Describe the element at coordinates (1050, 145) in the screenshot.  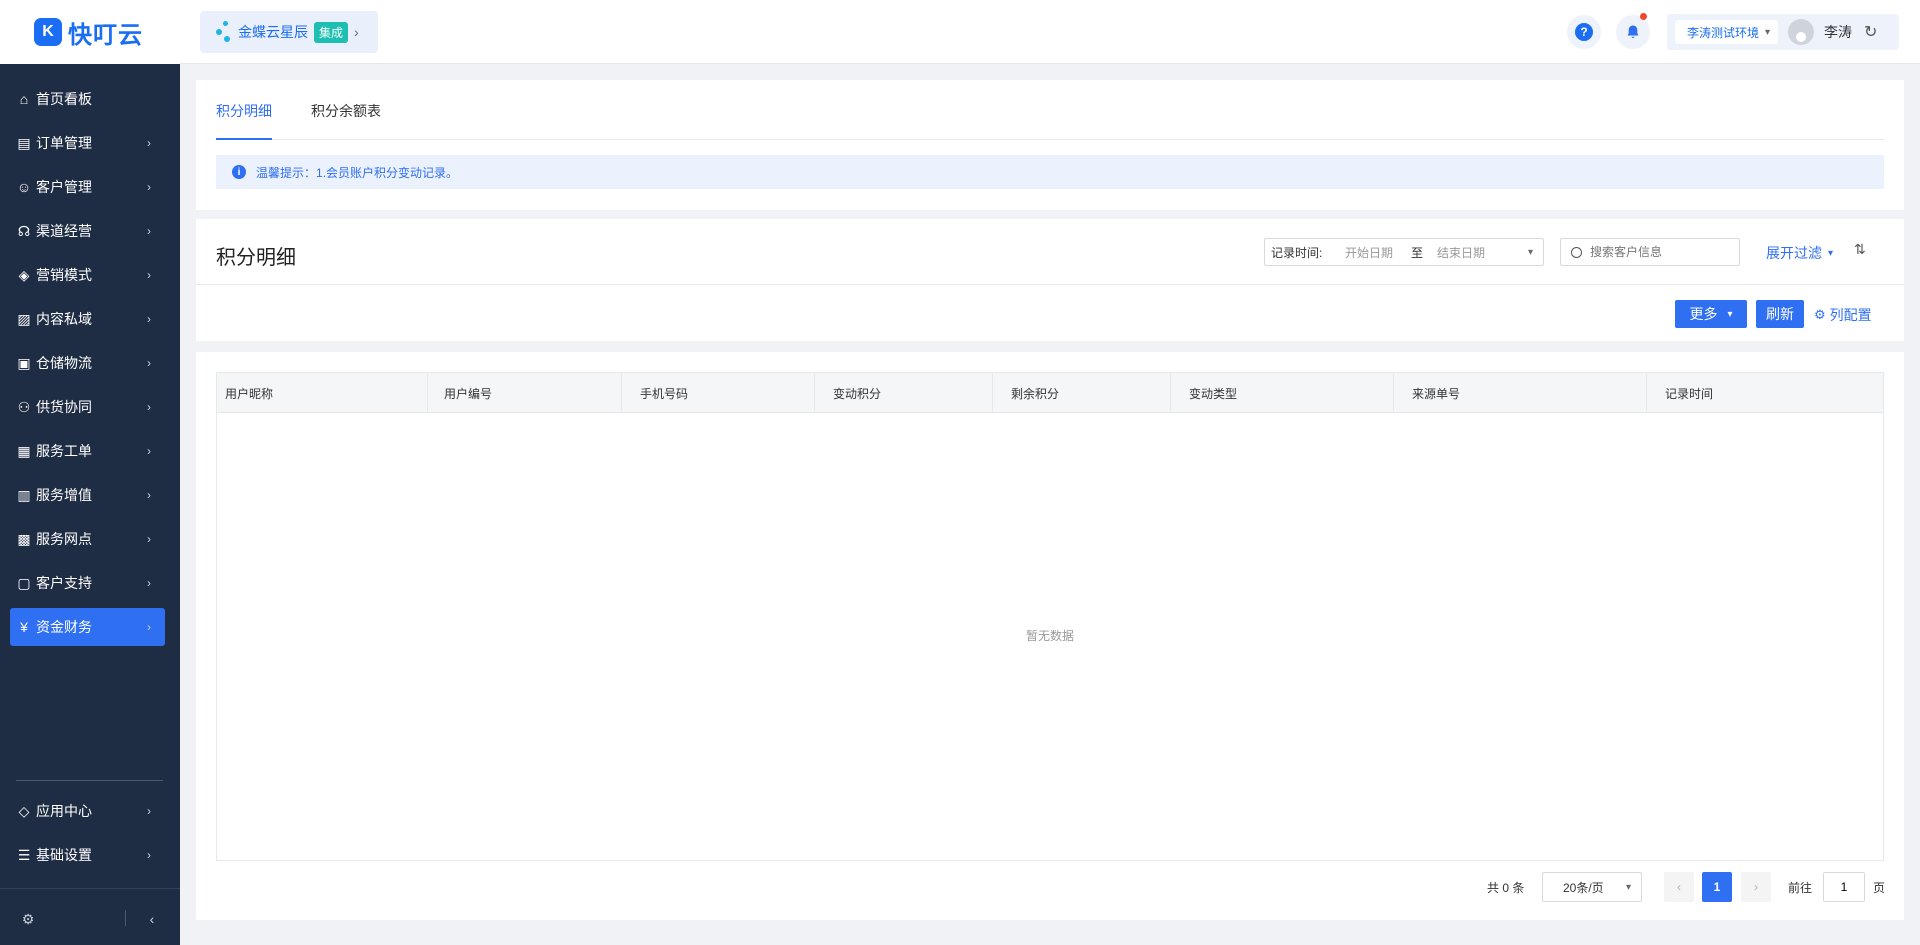
I see `tabs-card: 积分明细 积分余额表 i 温馨提示： 1.会员账户积分变动记录。` at that location.